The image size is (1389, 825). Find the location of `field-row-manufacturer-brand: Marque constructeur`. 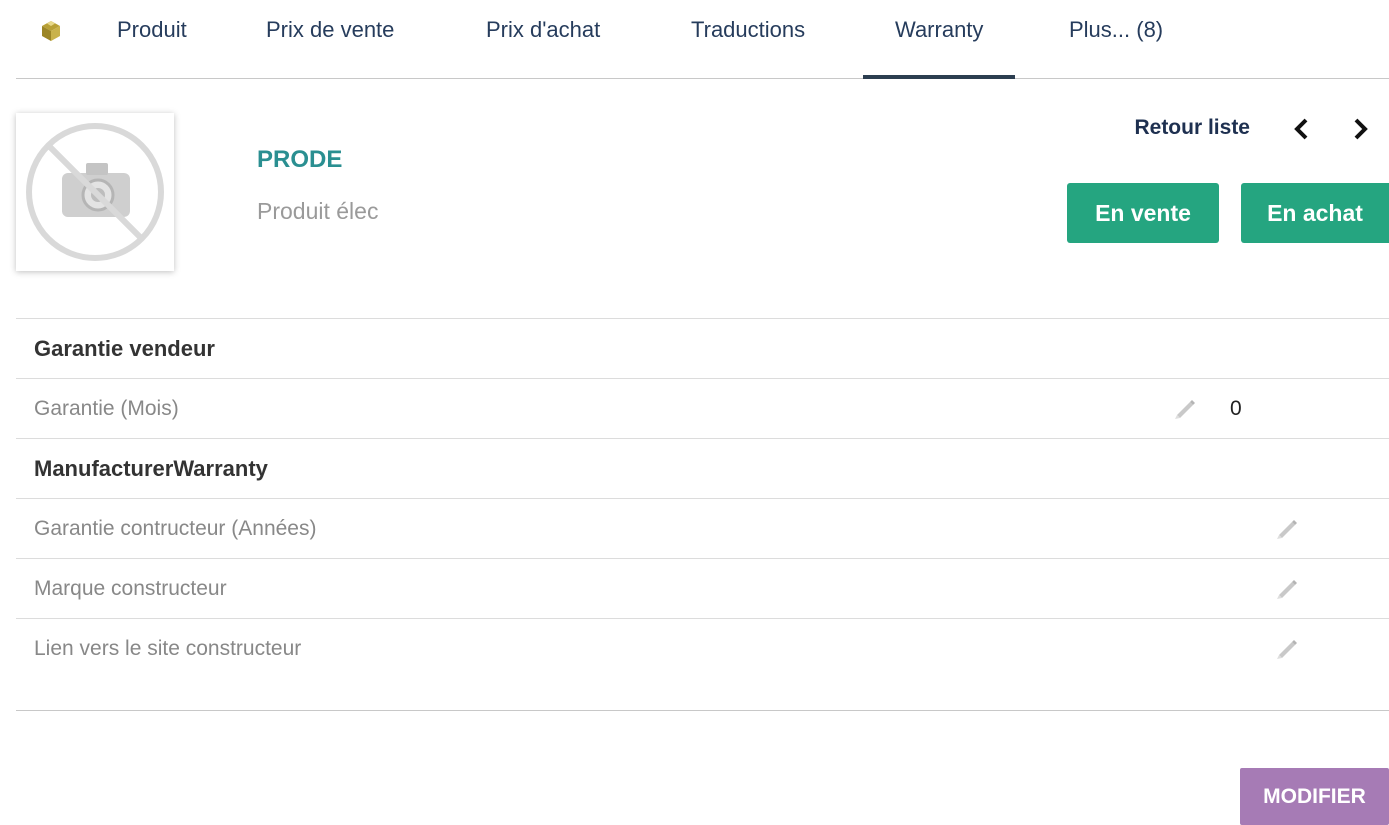

field-row-manufacturer-brand: Marque constructeur is located at coordinates (702, 588).